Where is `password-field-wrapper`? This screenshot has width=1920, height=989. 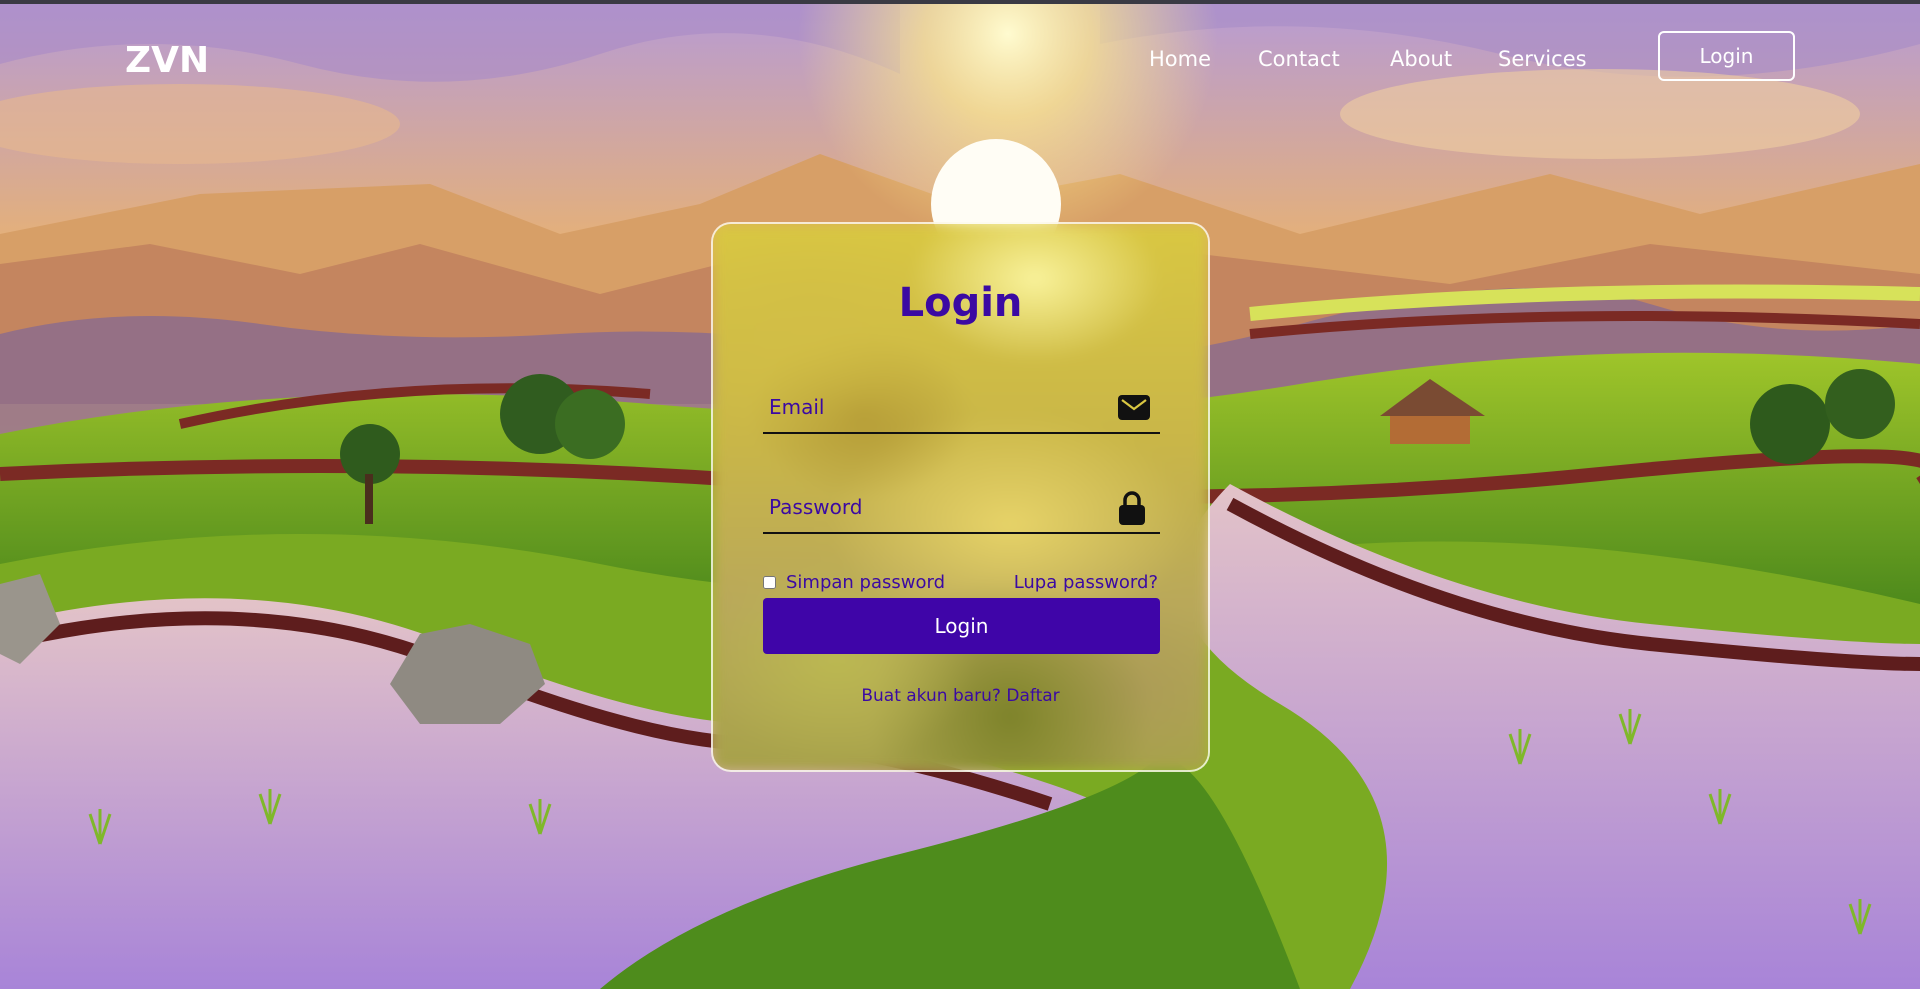 password-field-wrapper is located at coordinates (961, 508).